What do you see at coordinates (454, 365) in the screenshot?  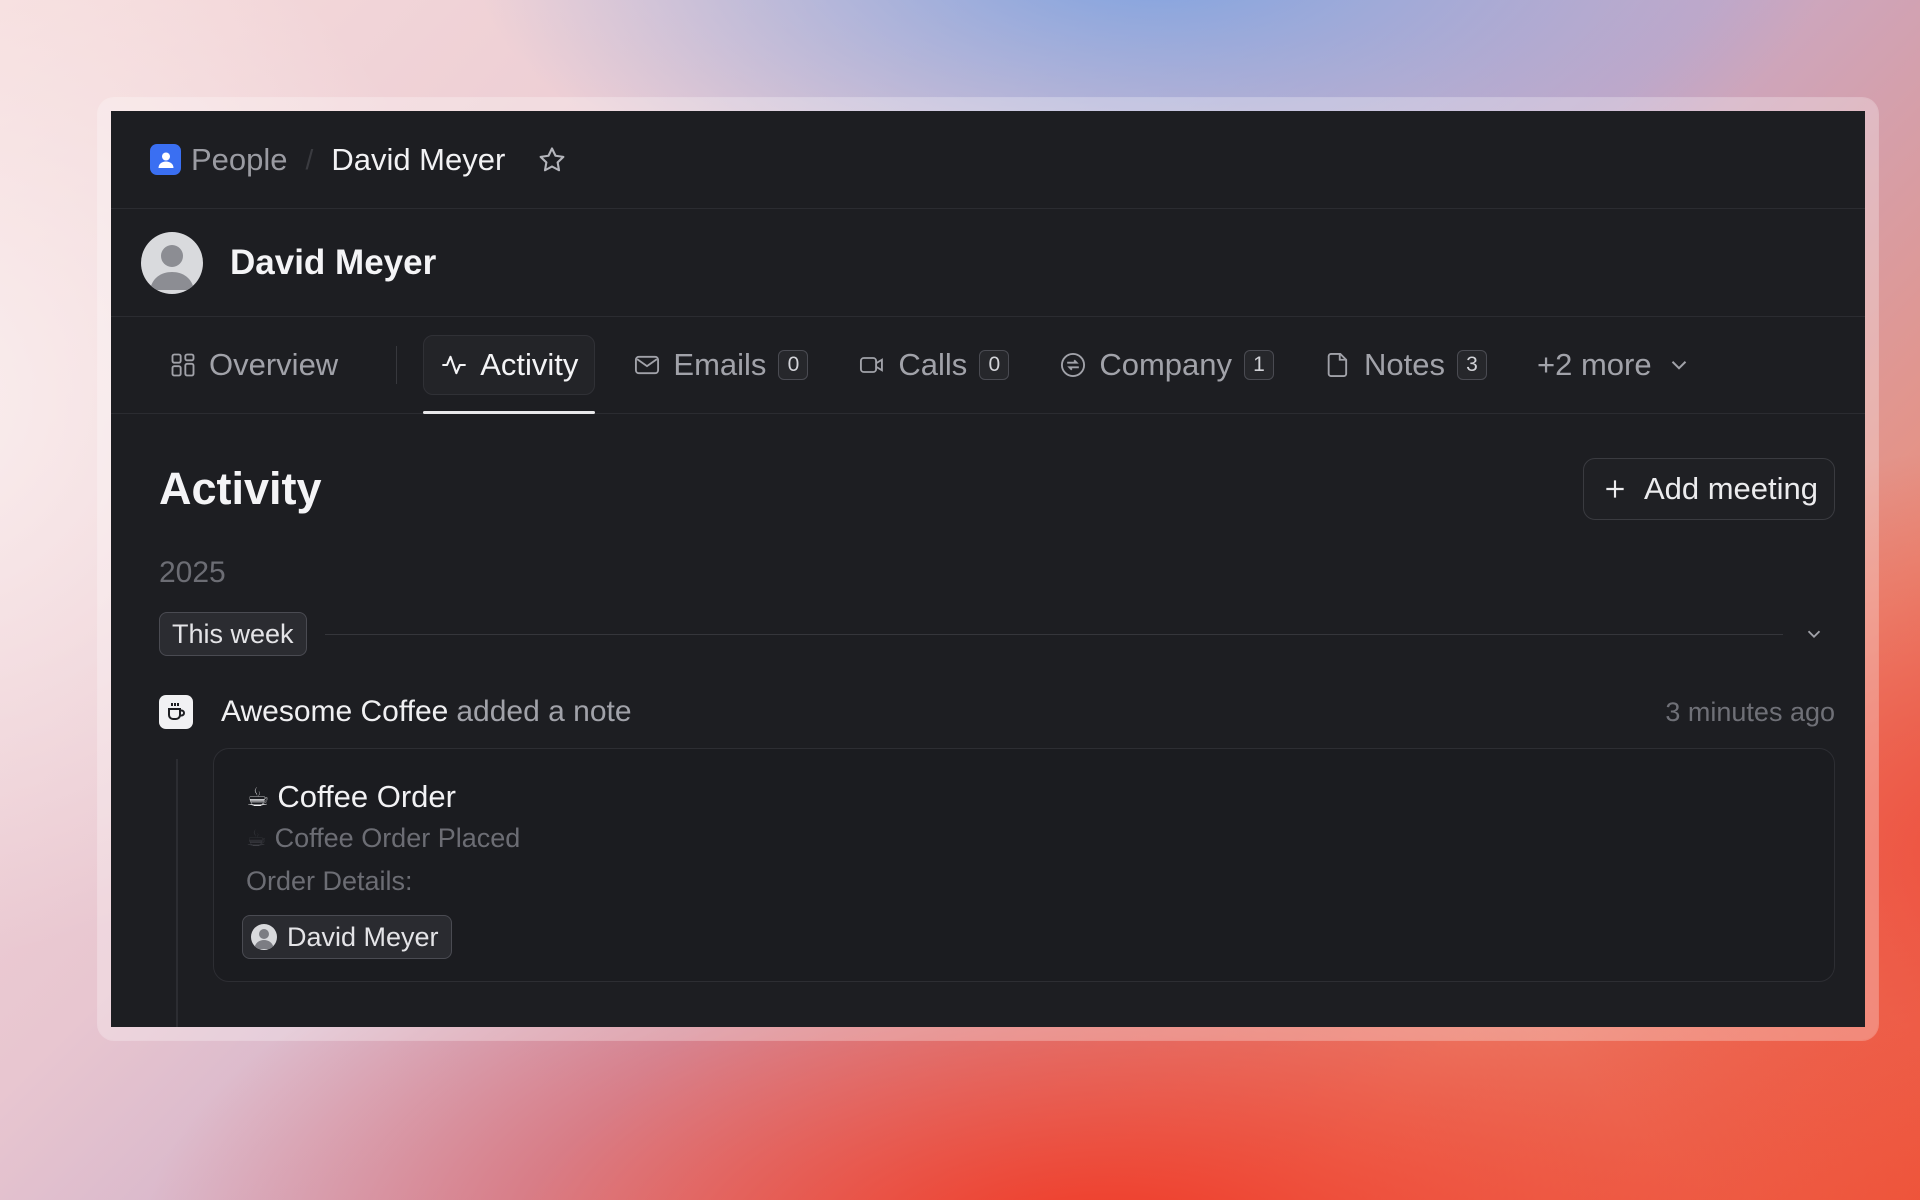 I see `pulse-icon` at bounding box center [454, 365].